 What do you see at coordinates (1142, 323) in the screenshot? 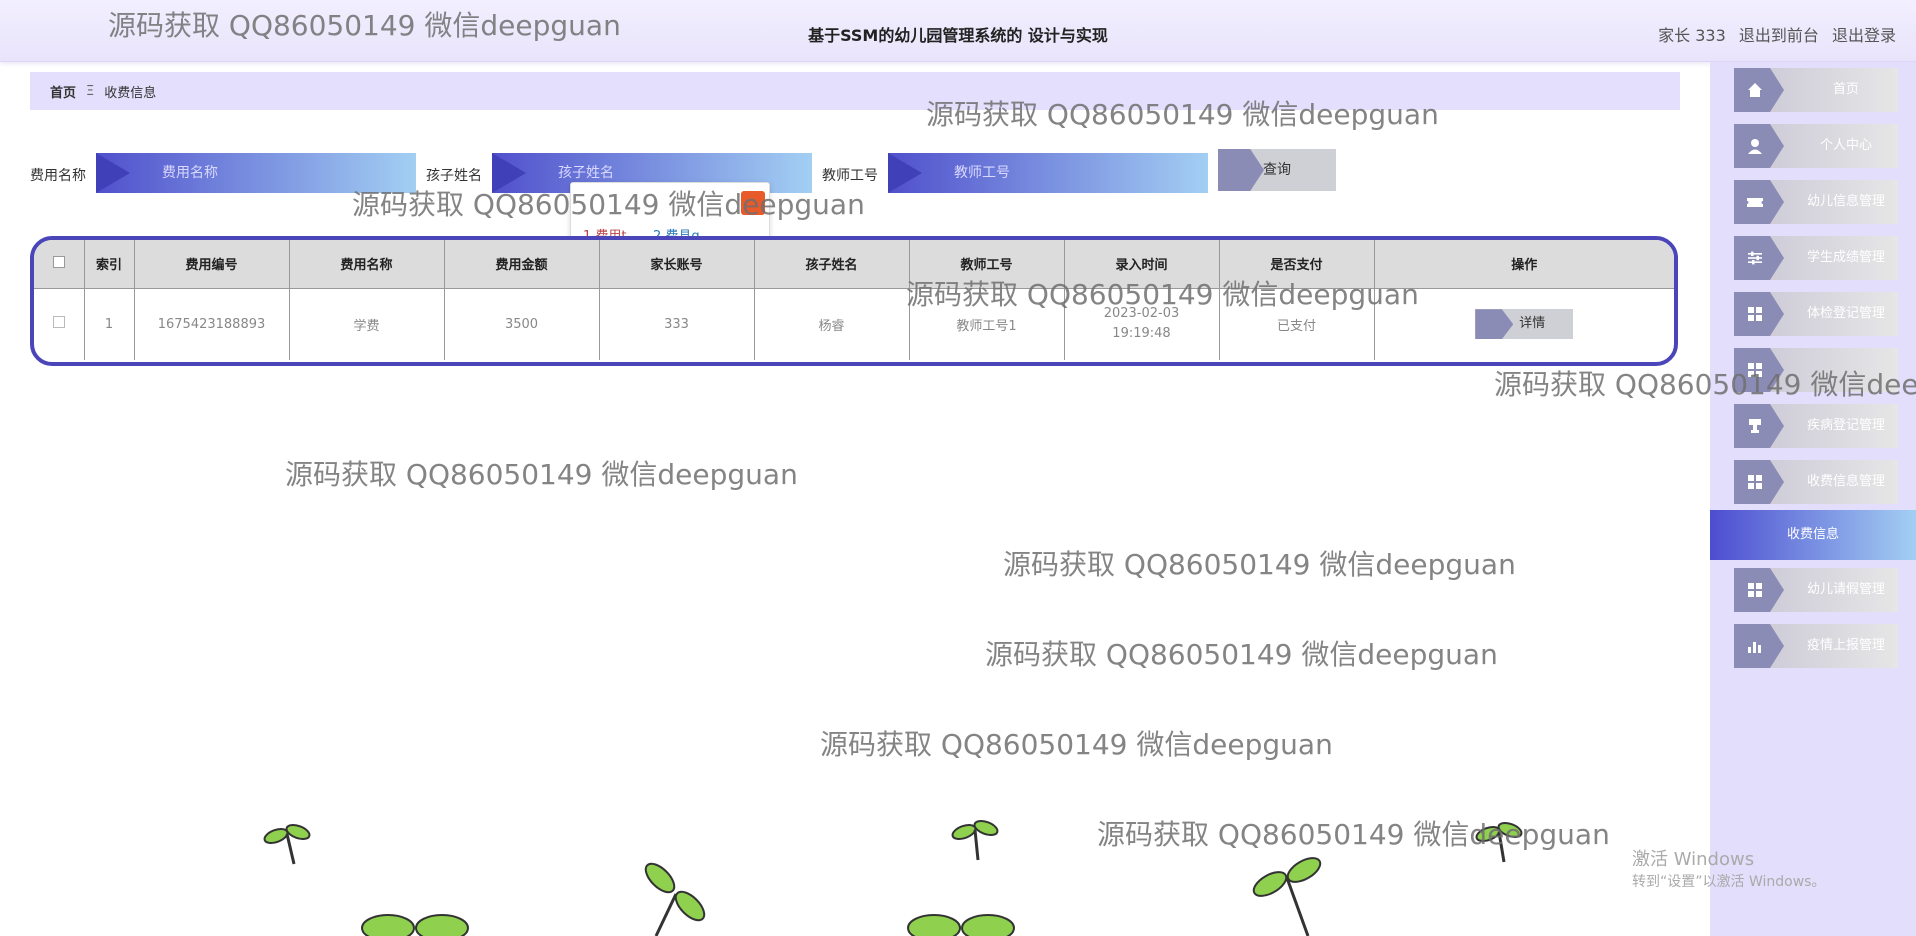
I see `time-cell: 2023-02-03 19:19:48` at bounding box center [1142, 323].